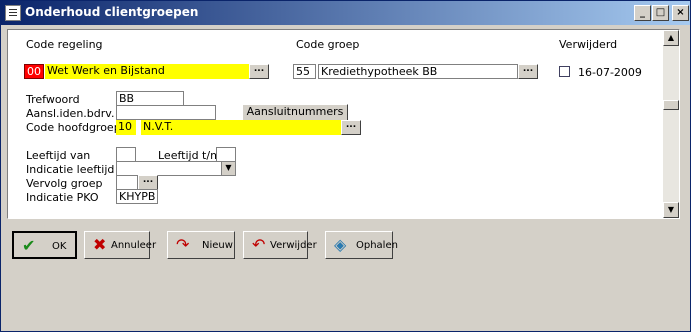 Image resolution: width=691 pixels, height=332 pixels. I want to click on maximize-icon: □, so click(660, 13).